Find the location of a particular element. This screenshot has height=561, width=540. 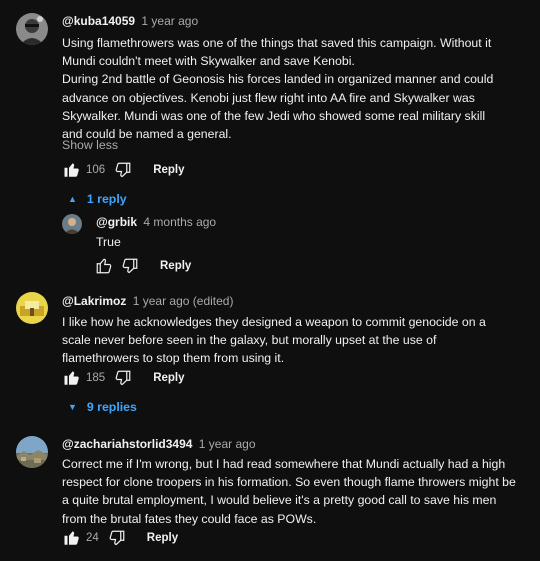

author-name: @Lakrimoz is located at coordinates (94, 301).